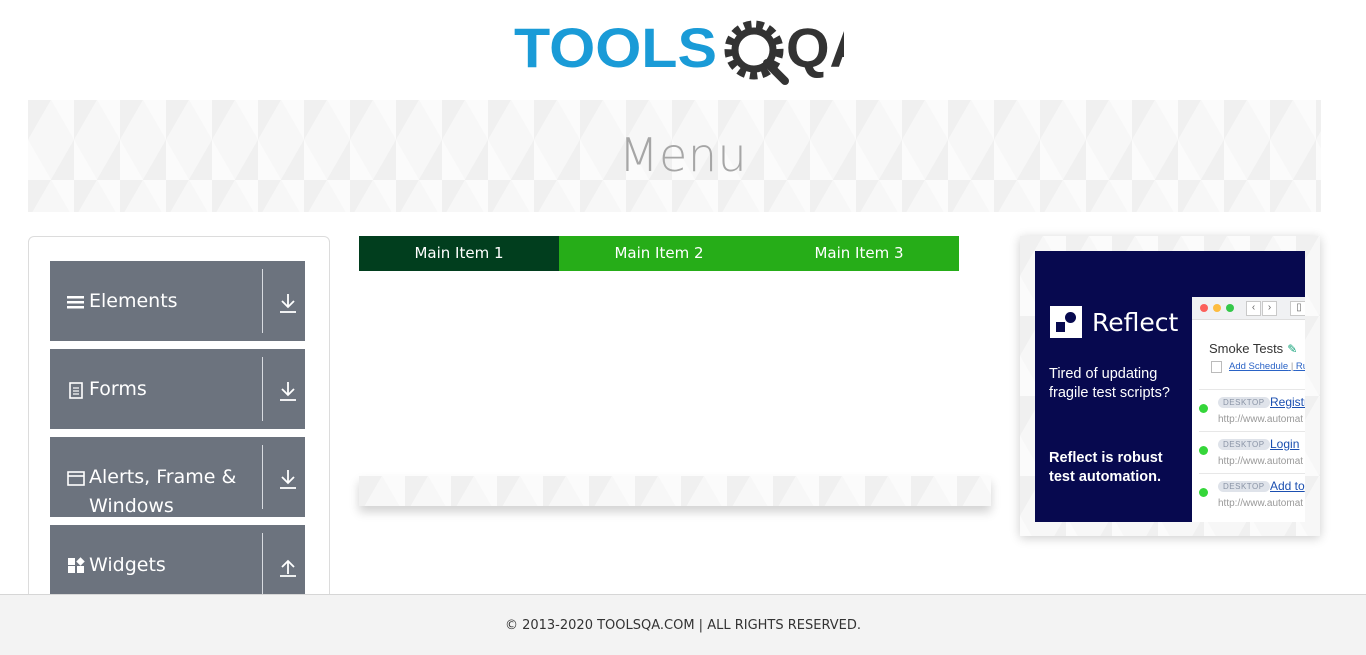 The height and width of the screenshot is (655, 1366). What do you see at coordinates (683, 155) in the screenshot?
I see `page-title: Menu` at bounding box center [683, 155].